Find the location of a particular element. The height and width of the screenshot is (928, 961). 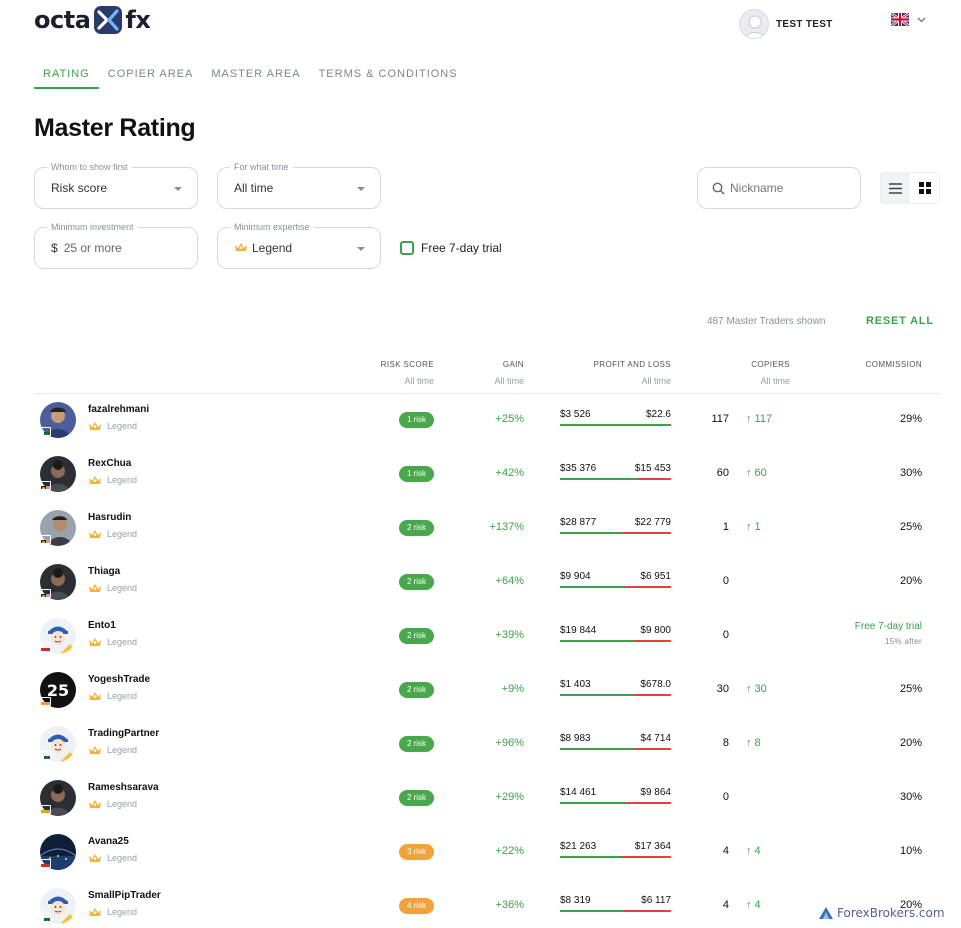

loss-value: $6 117 is located at coordinates (656, 900).